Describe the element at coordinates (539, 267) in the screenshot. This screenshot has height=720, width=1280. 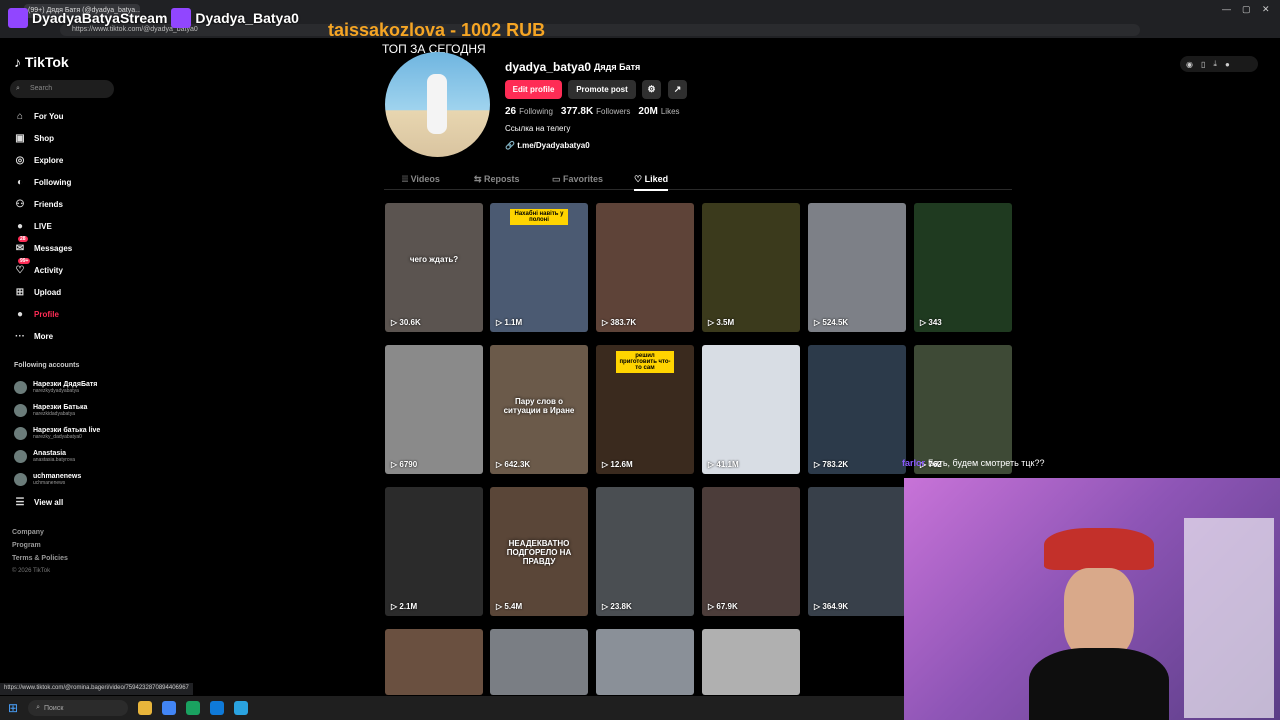
I see `video-thumbnail: Нахабні навіть у полоні ▷ 1.1M` at that location.